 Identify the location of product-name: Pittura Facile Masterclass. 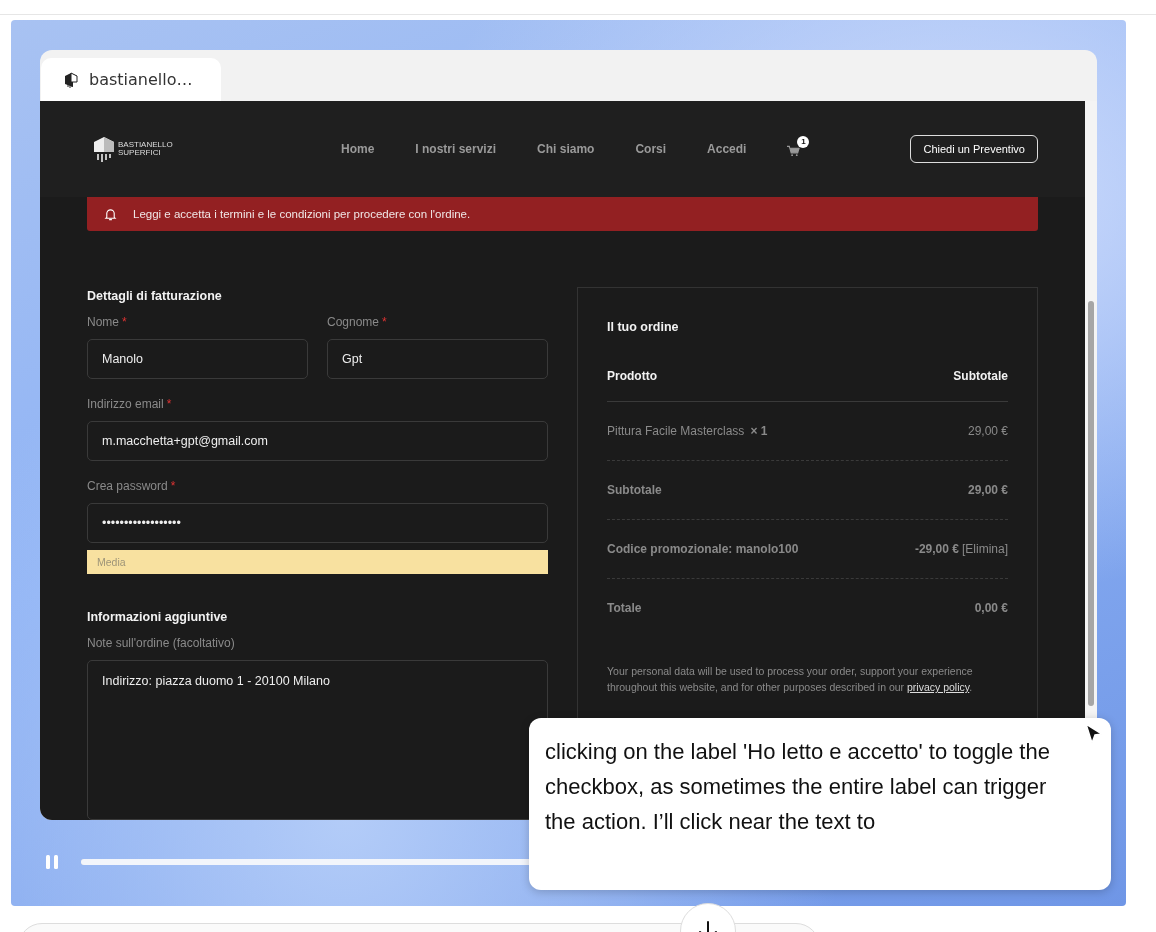
(676, 431).